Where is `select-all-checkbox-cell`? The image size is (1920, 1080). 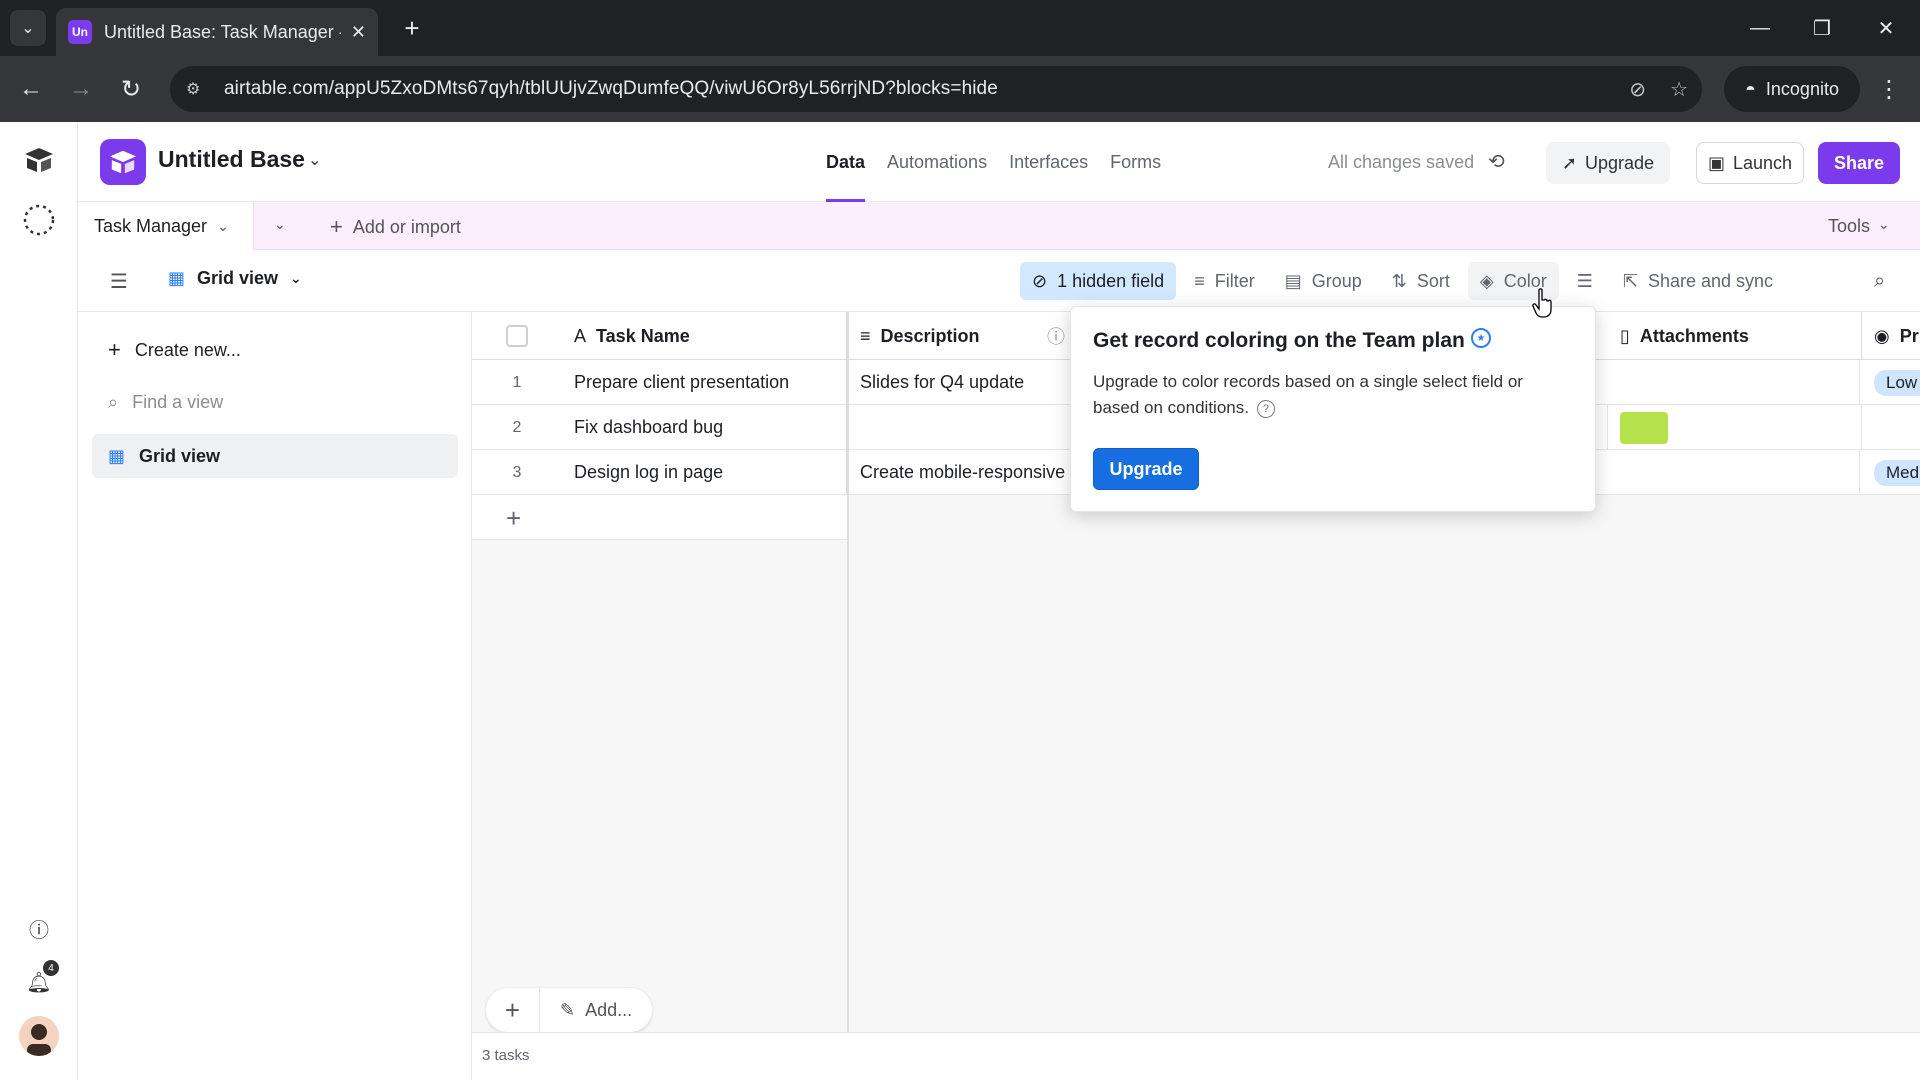
select-all-checkbox-cell is located at coordinates (517, 336).